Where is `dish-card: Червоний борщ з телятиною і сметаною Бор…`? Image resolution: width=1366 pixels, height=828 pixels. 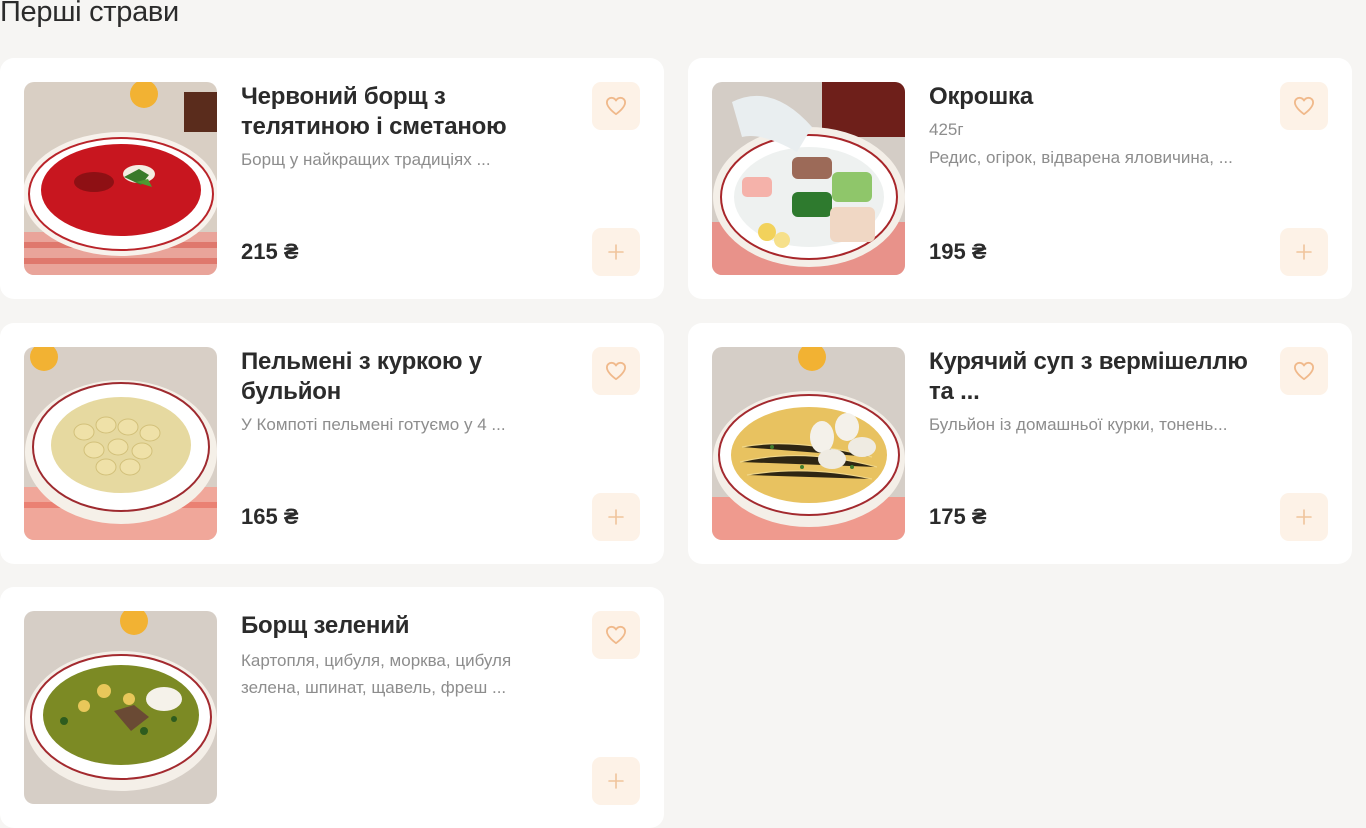
dish-card: Червоний борщ з телятиною і сметаною Бор… is located at coordinates (332, 178).